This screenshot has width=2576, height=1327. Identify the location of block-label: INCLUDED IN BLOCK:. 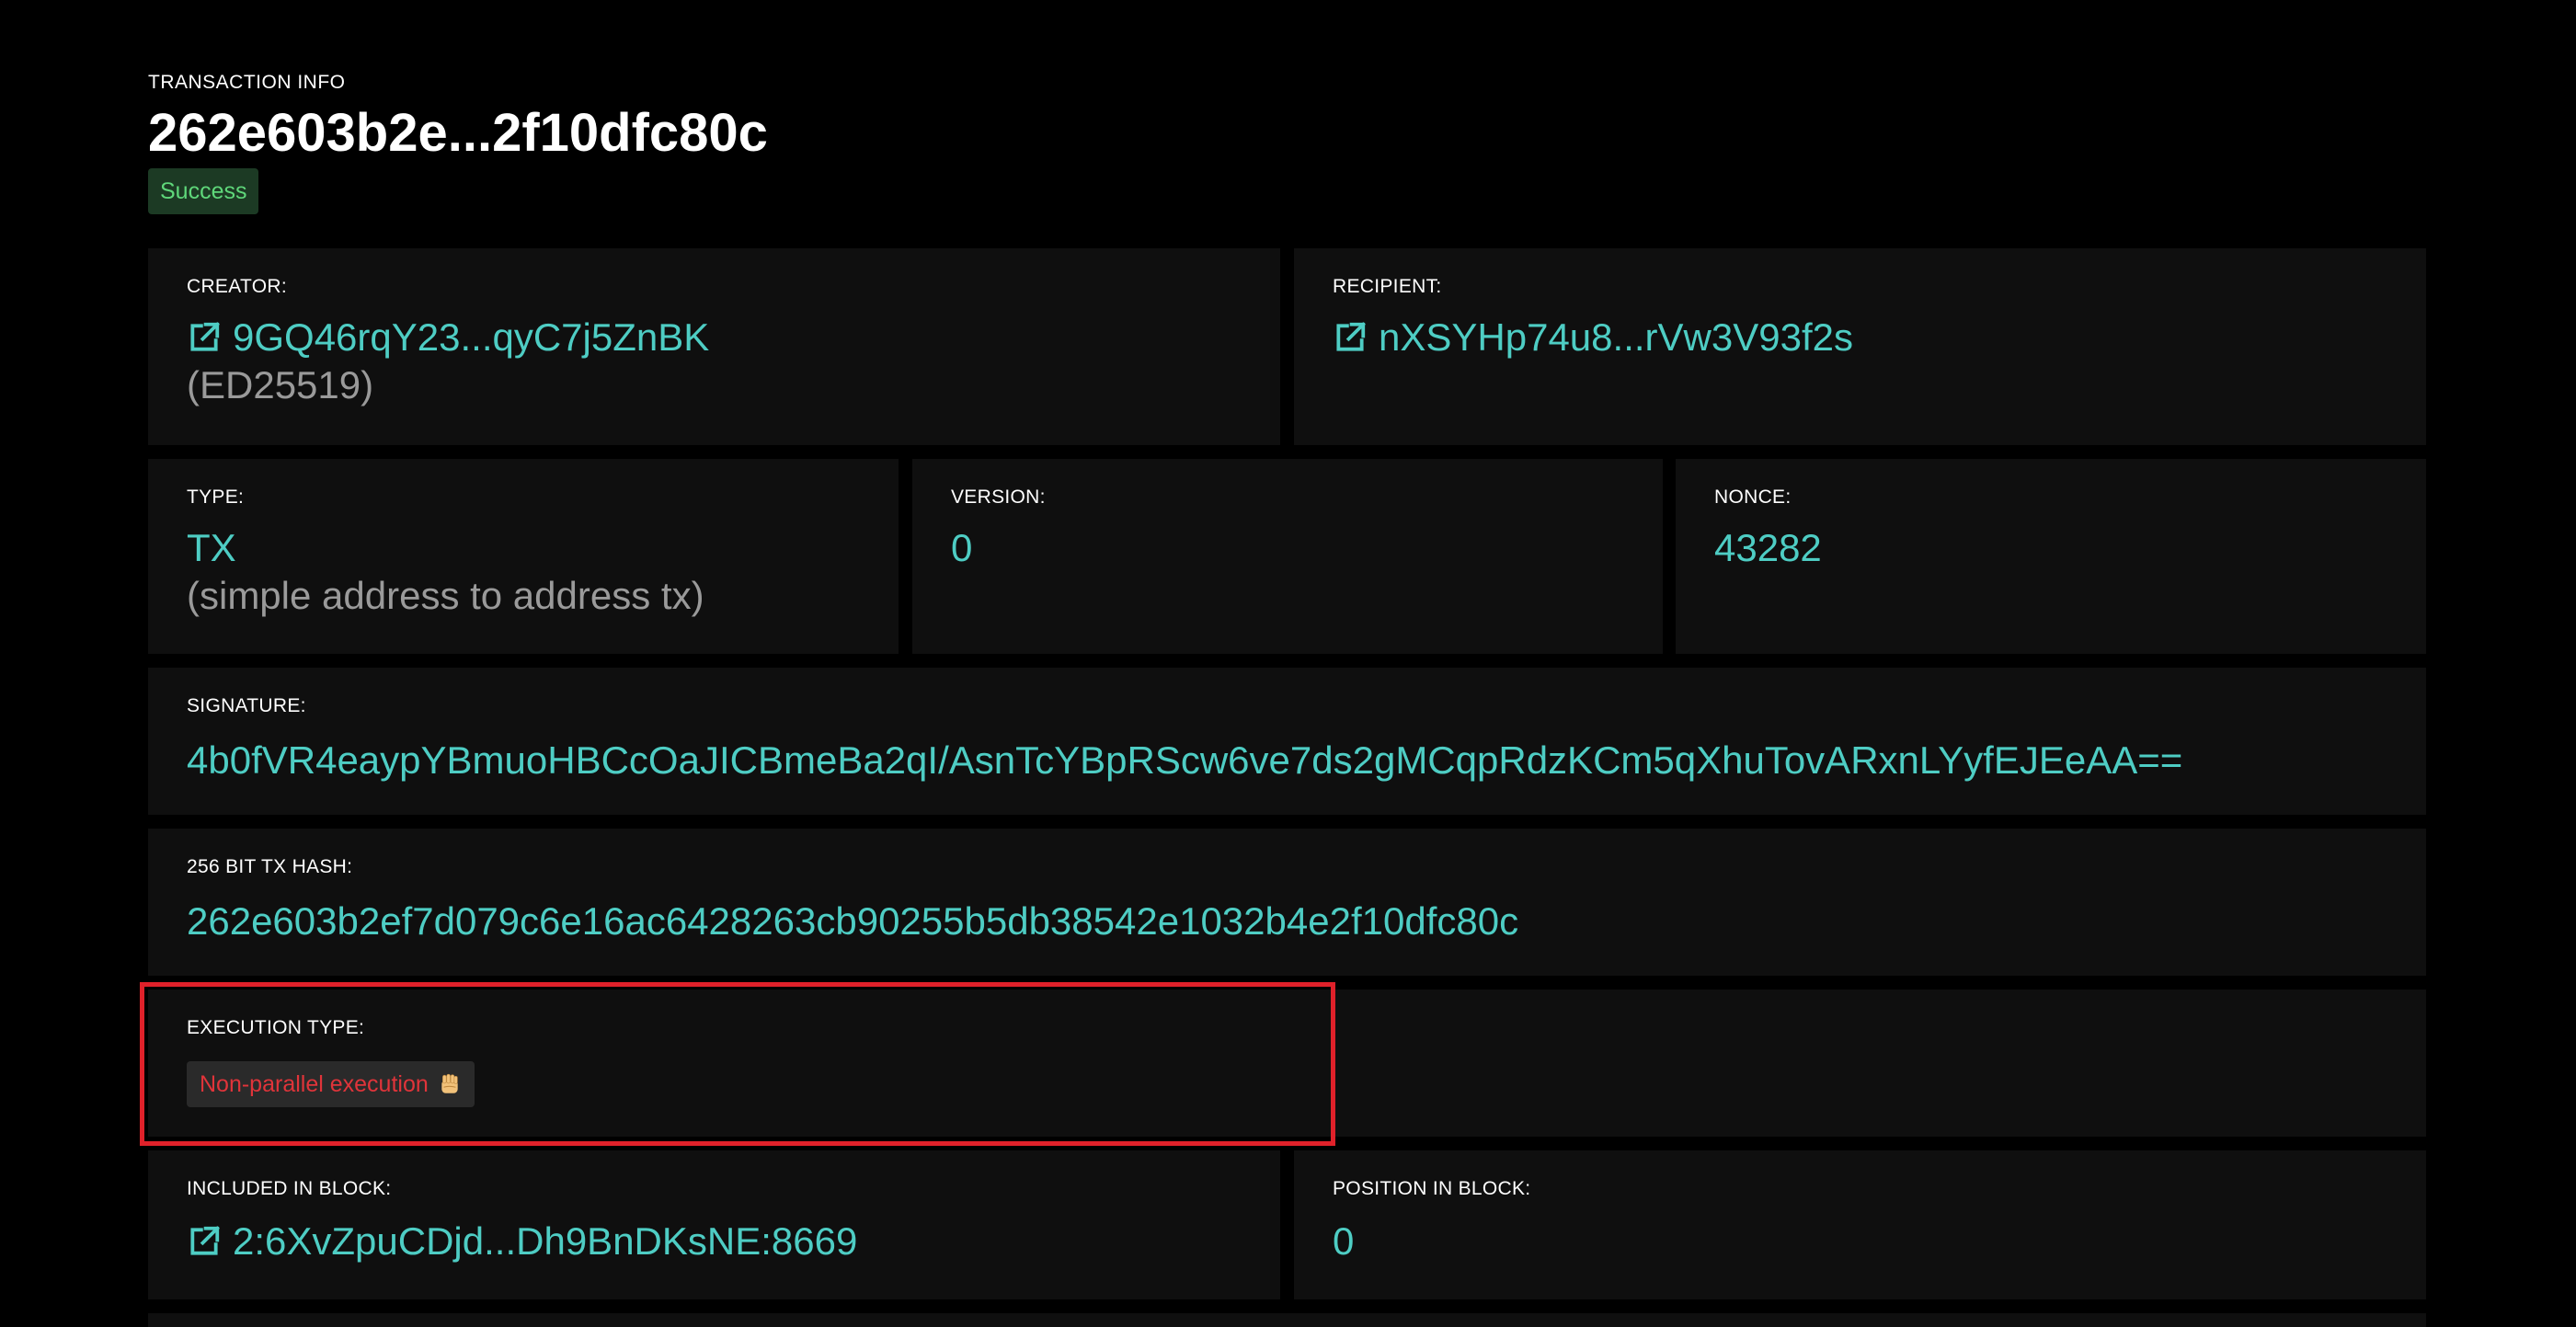
(290, 1188).